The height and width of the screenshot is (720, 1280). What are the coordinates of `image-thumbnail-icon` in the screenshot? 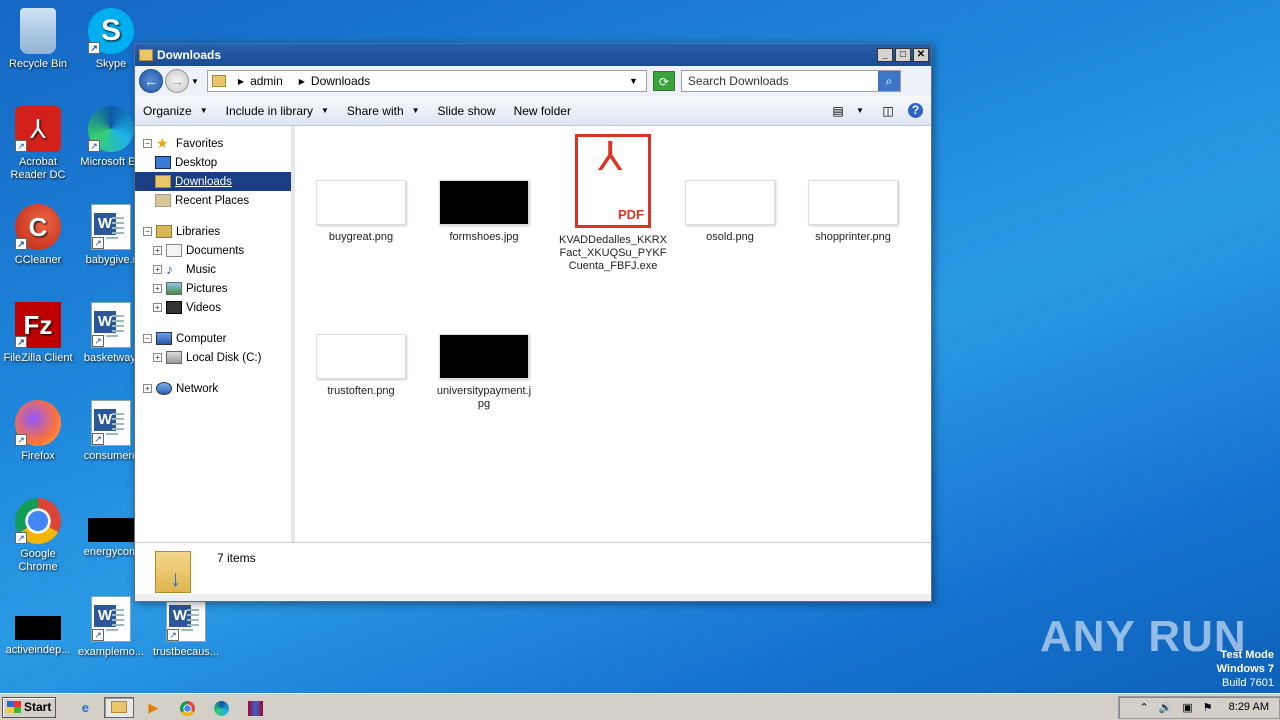 It's located at (111, 530).